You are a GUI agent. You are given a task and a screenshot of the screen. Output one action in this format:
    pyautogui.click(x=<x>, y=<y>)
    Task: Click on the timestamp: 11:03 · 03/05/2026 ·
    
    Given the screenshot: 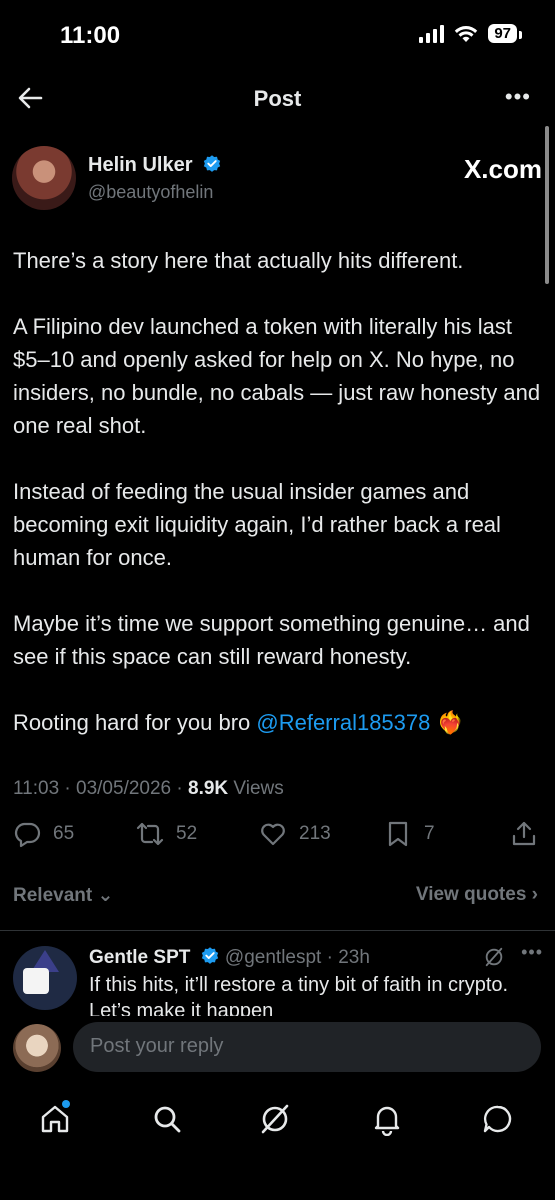 What is the action you would take?
    pyautogui.click(x=100, y=788)
    